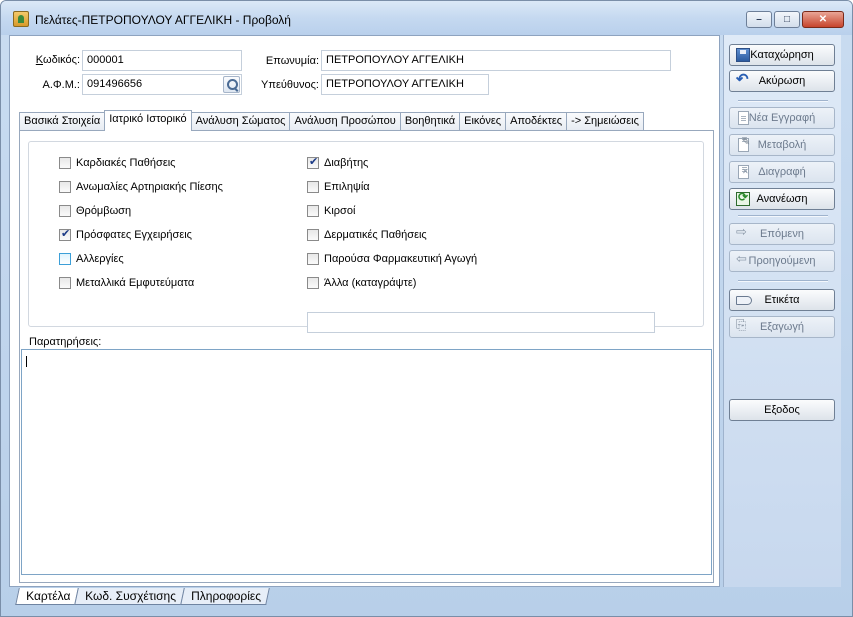 This screenshot has height=617, width=853. Describe the element at coordinates (340, 211) in the screenshot. I see `checkbox-label: Κιρσοί` at that location.